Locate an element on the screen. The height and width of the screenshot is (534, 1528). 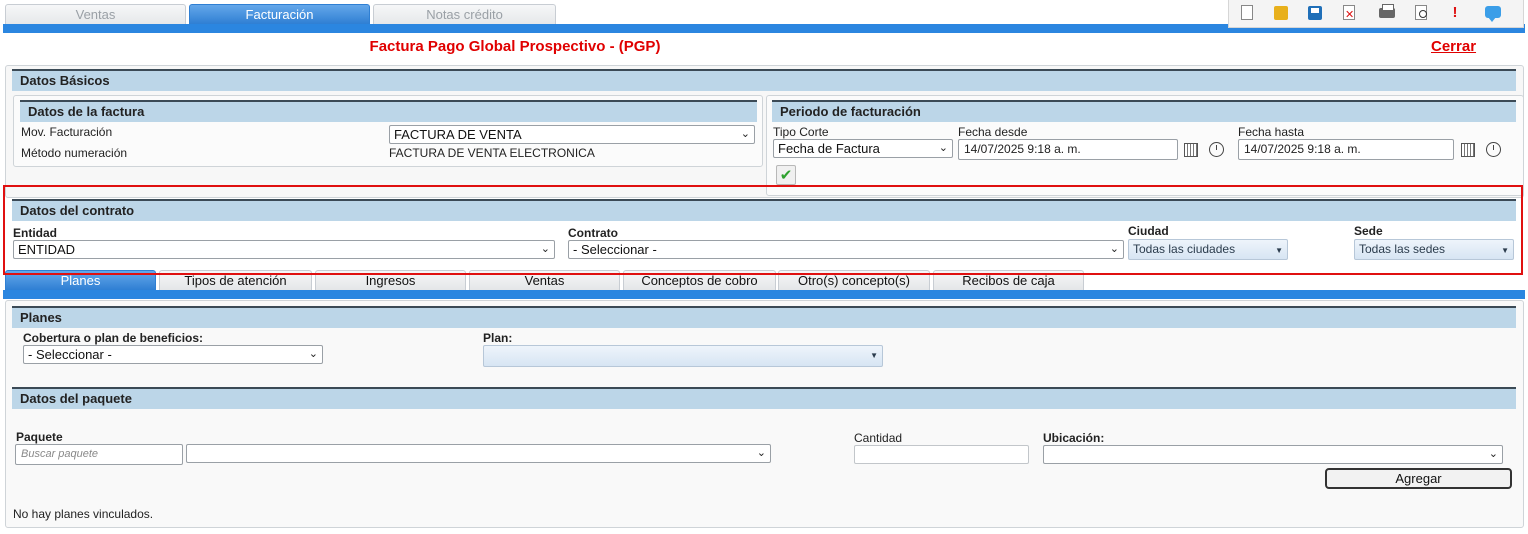
cantidad-input is located at coordinates (941, 454).